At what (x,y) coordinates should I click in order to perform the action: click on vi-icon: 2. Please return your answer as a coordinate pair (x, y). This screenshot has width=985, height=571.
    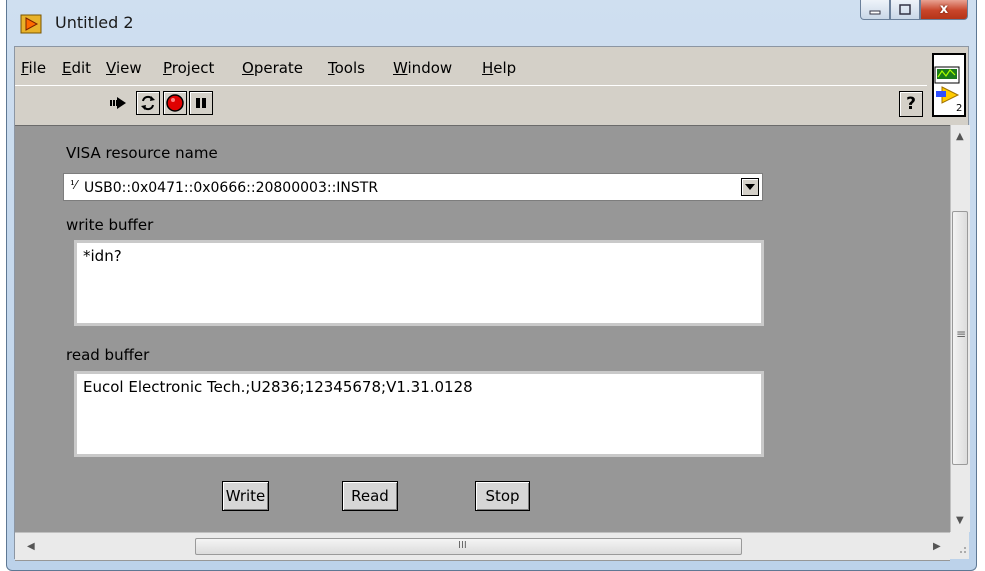
    Looking at the image, I should click on (949, 85).